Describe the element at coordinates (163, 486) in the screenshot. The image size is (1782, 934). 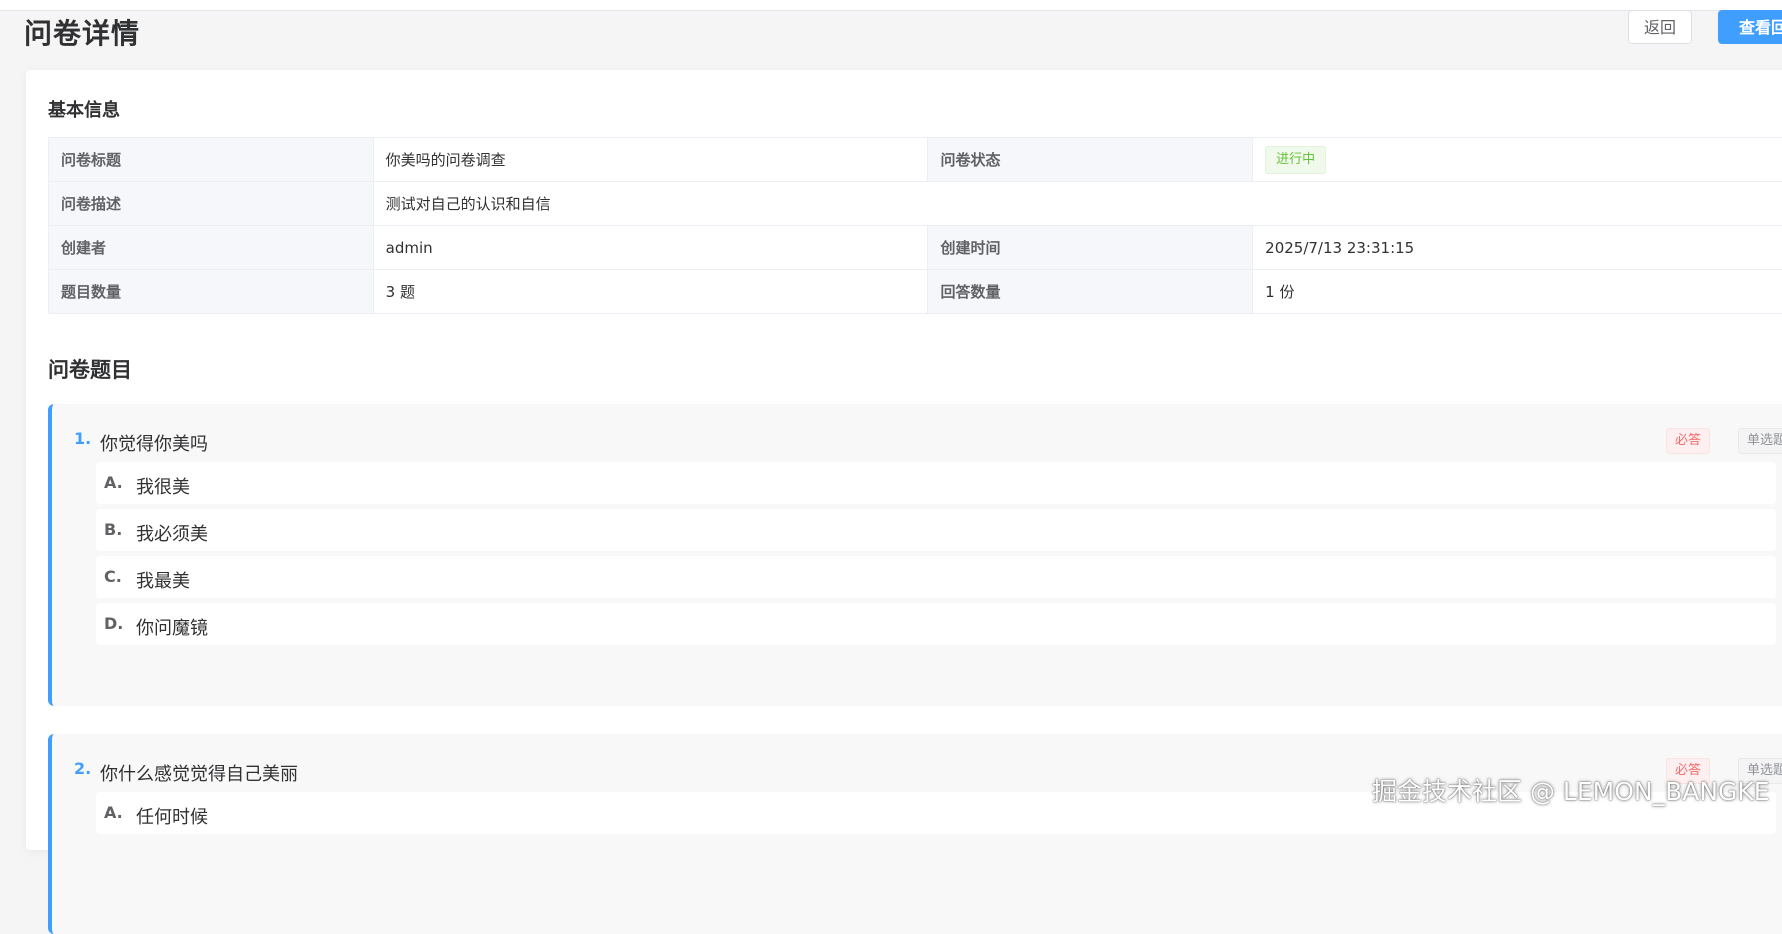
I see `option-text: 我很美` at that location.